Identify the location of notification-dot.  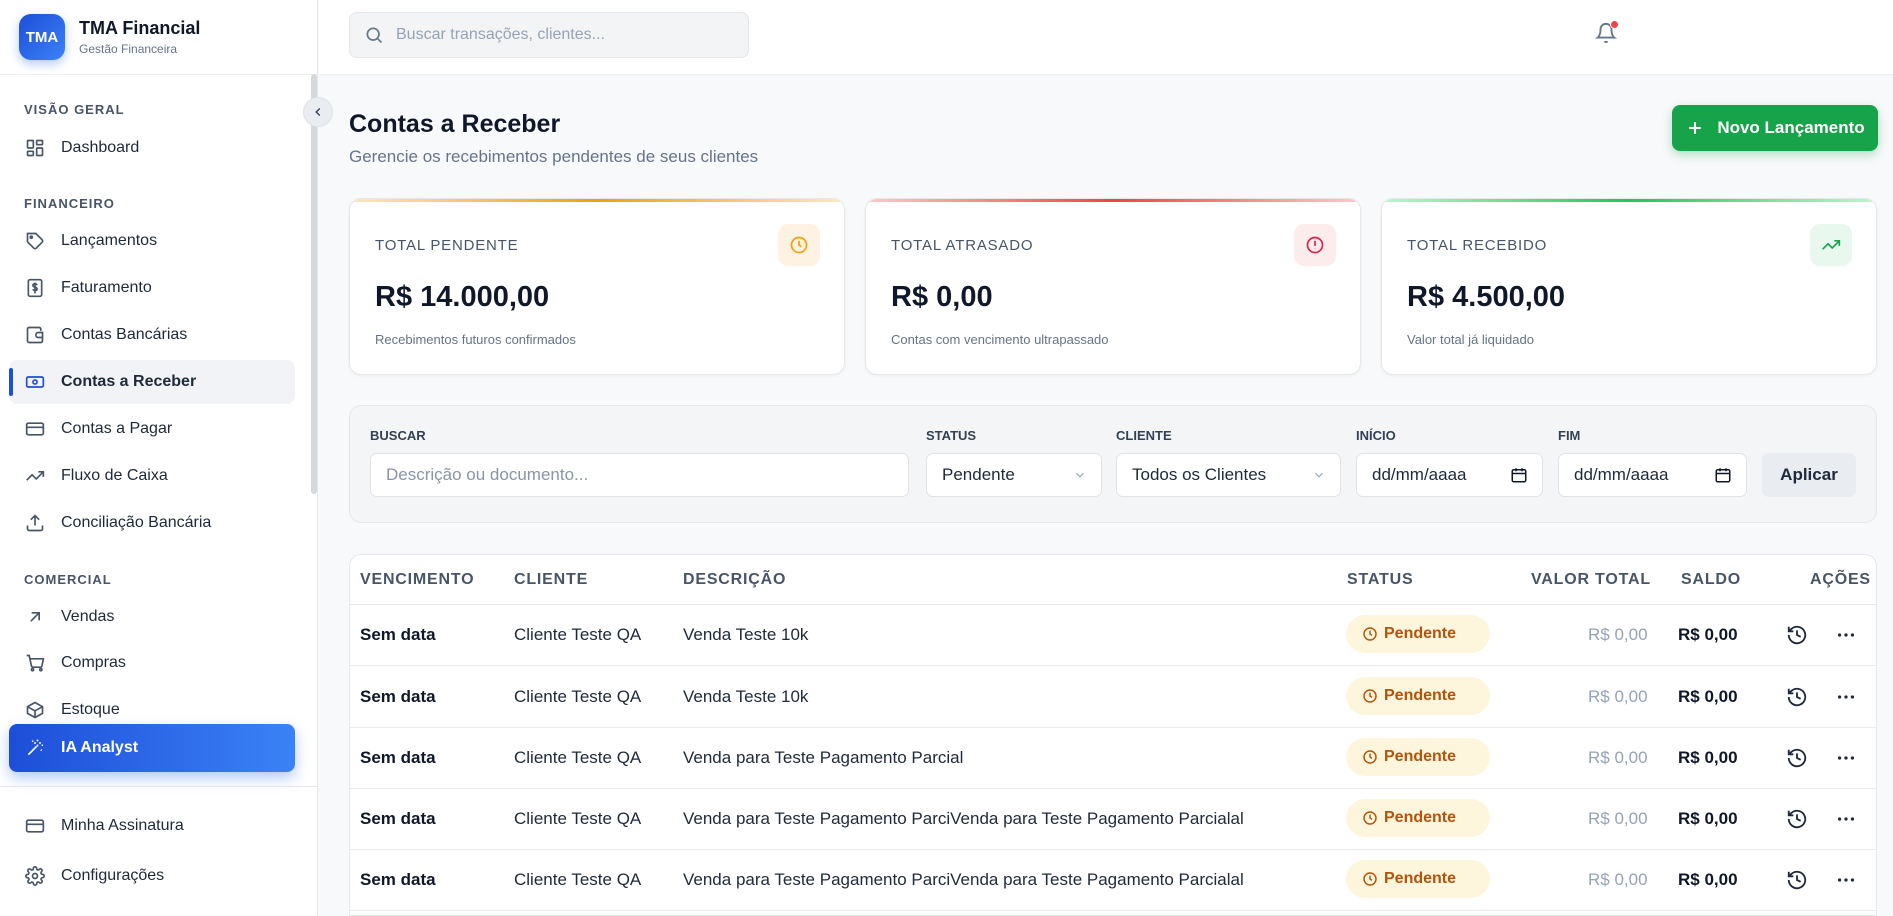
(1614, 24).